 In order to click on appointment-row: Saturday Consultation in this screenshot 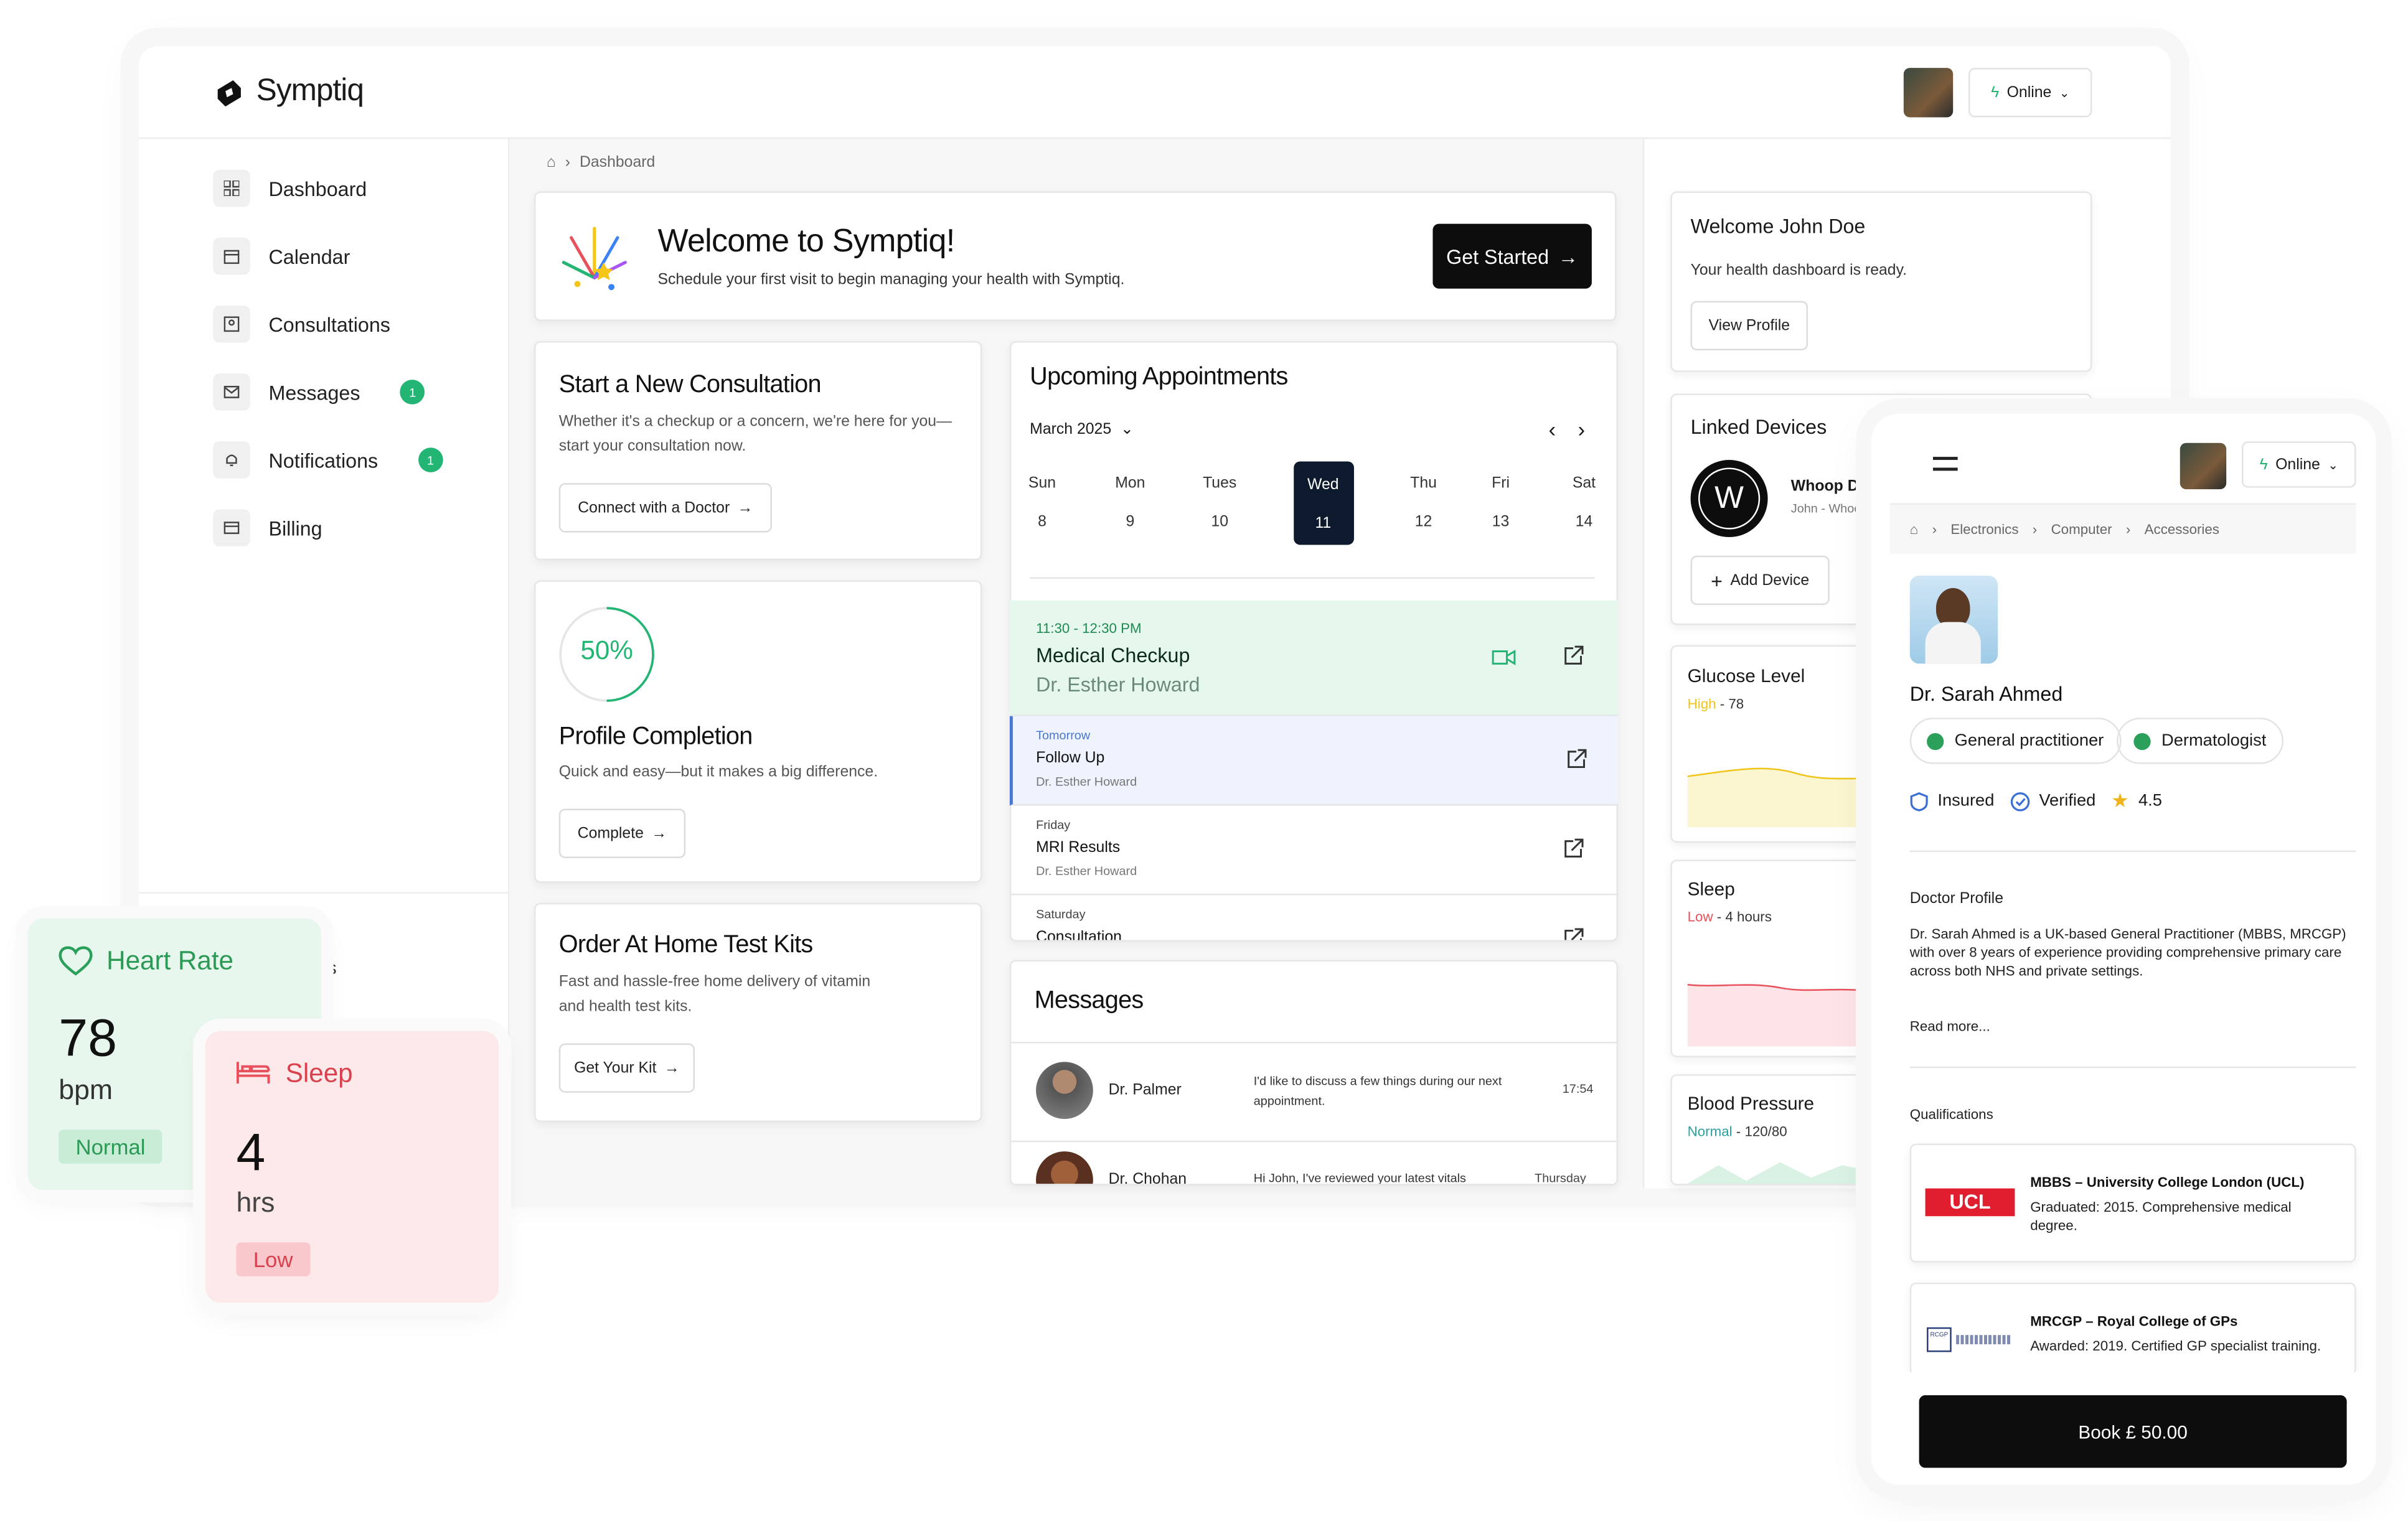, I will do `click(1314, 918)`.